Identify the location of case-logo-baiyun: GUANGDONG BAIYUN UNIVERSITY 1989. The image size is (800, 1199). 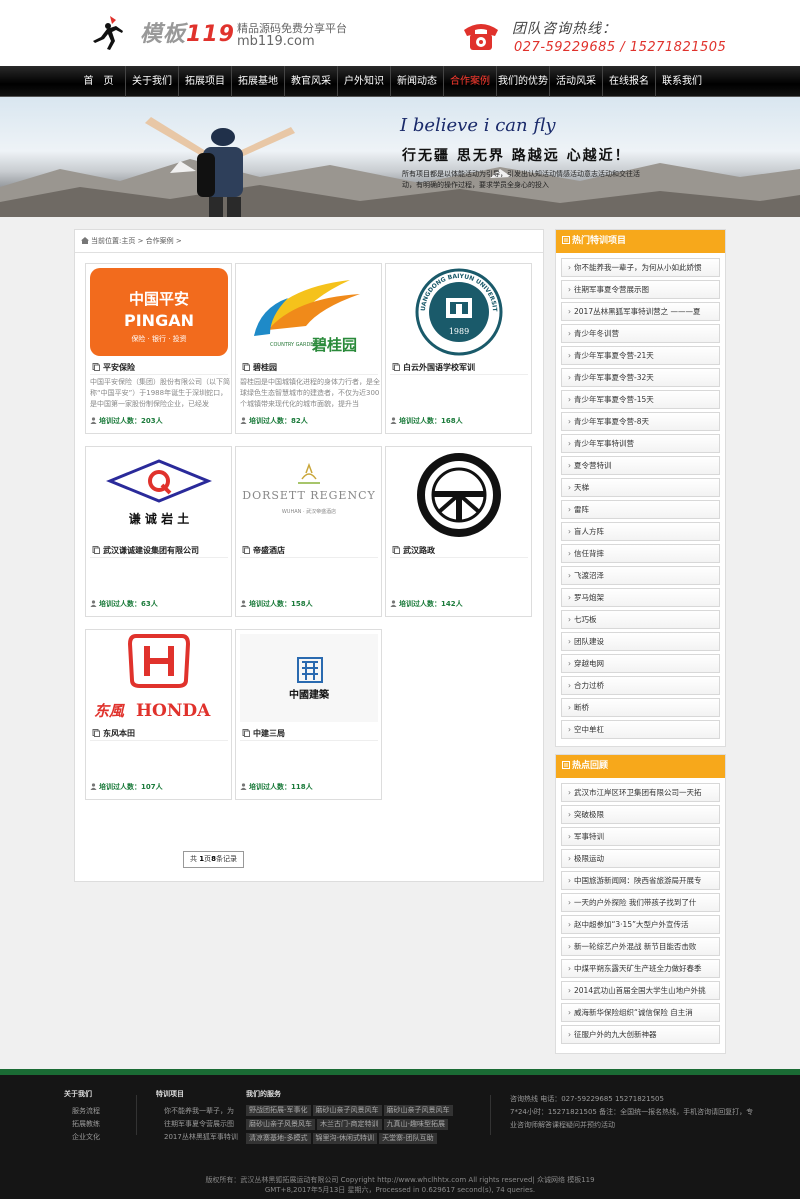
(459, 312).